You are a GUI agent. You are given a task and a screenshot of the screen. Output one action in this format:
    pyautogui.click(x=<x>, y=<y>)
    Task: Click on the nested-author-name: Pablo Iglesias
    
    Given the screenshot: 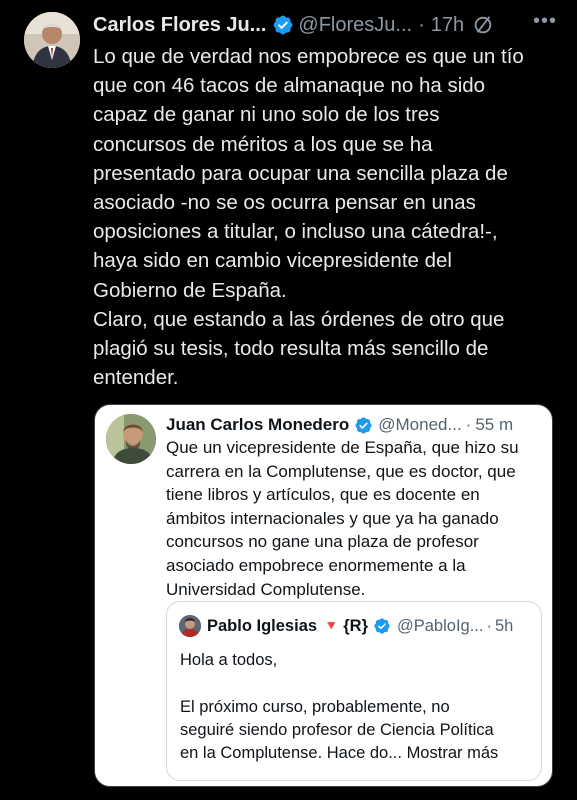 What is the action you would take?
    pyautogui.click(x=262, y=626)
    